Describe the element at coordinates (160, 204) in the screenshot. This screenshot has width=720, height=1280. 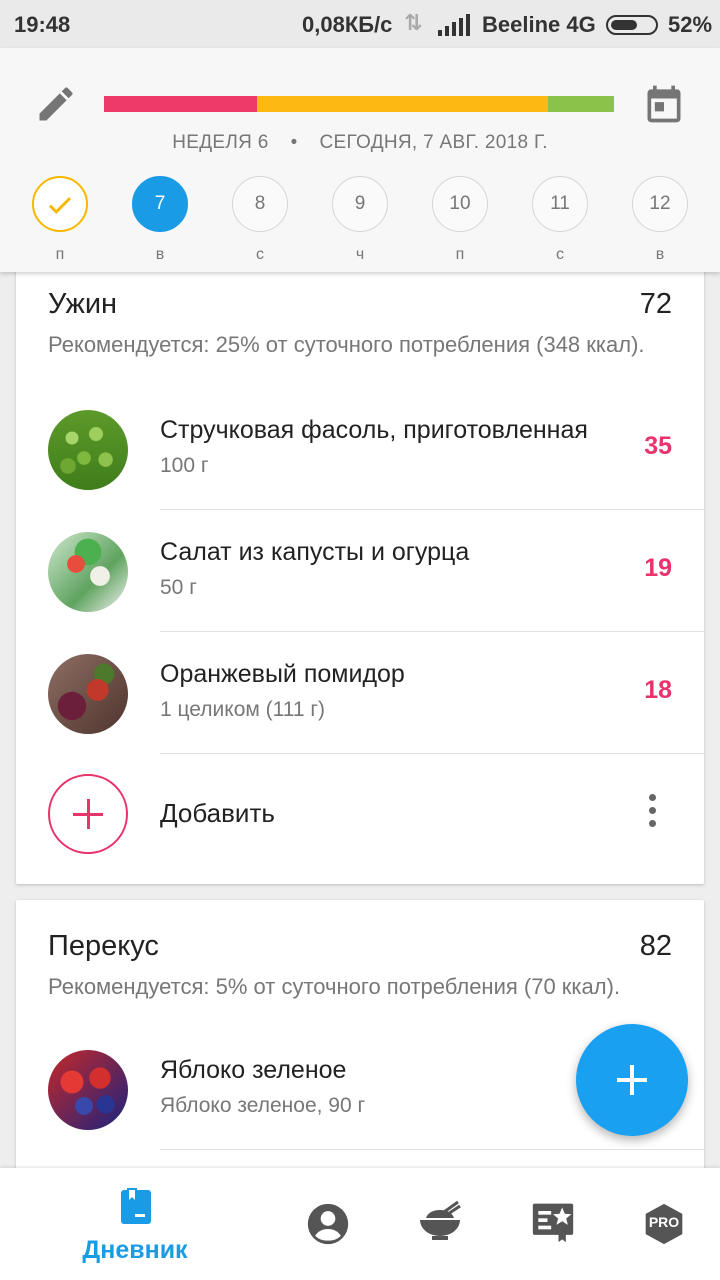
I see `day-number: 7` at that location.